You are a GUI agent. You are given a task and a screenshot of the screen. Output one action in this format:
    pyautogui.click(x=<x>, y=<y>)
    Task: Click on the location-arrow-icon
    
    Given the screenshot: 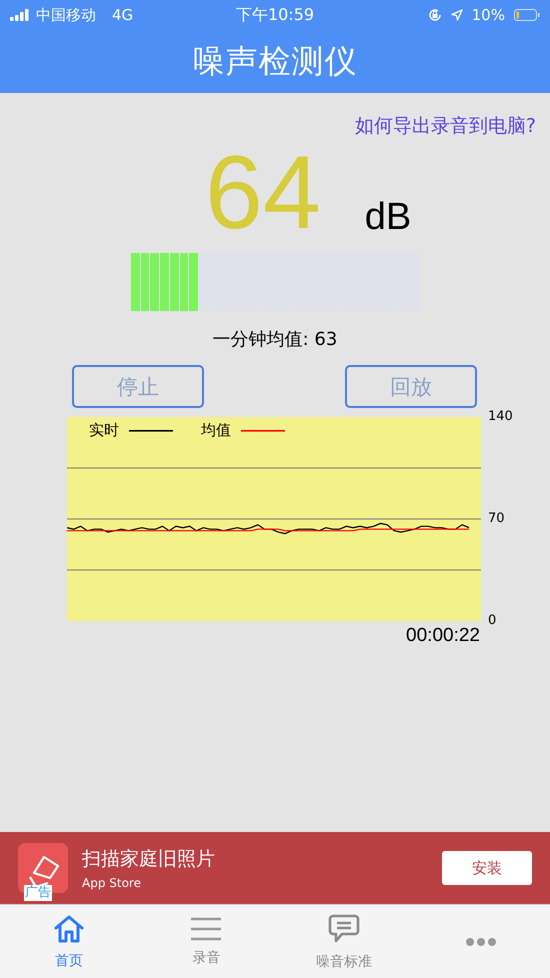 What is the action you would take?
    pyautogui.click(x=456, y=15)
    